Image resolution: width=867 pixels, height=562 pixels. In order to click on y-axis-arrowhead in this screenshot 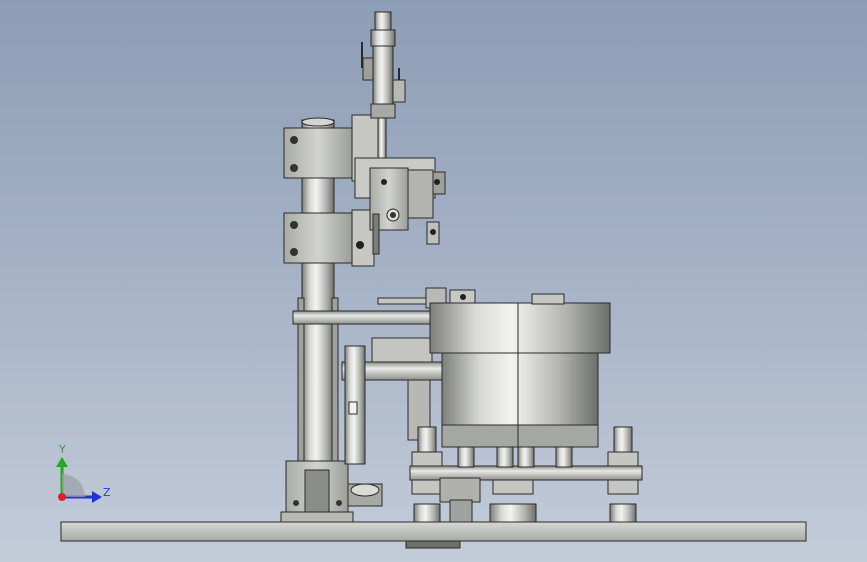, I will do `click(62, 462)`.